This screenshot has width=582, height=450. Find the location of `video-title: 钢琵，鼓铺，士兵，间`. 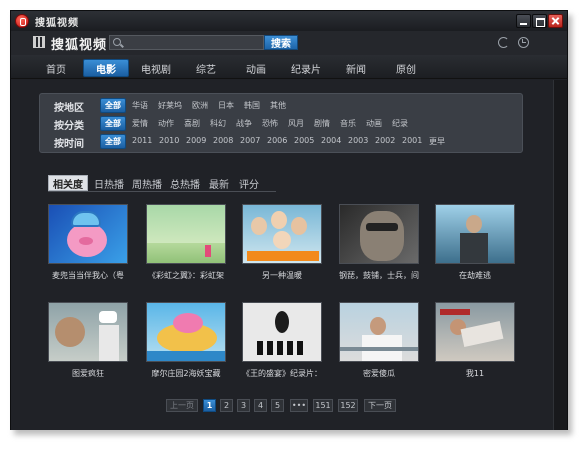

video-title: 钢琵，鼓铺，士兵，间 is located at coordinates (379, 275).